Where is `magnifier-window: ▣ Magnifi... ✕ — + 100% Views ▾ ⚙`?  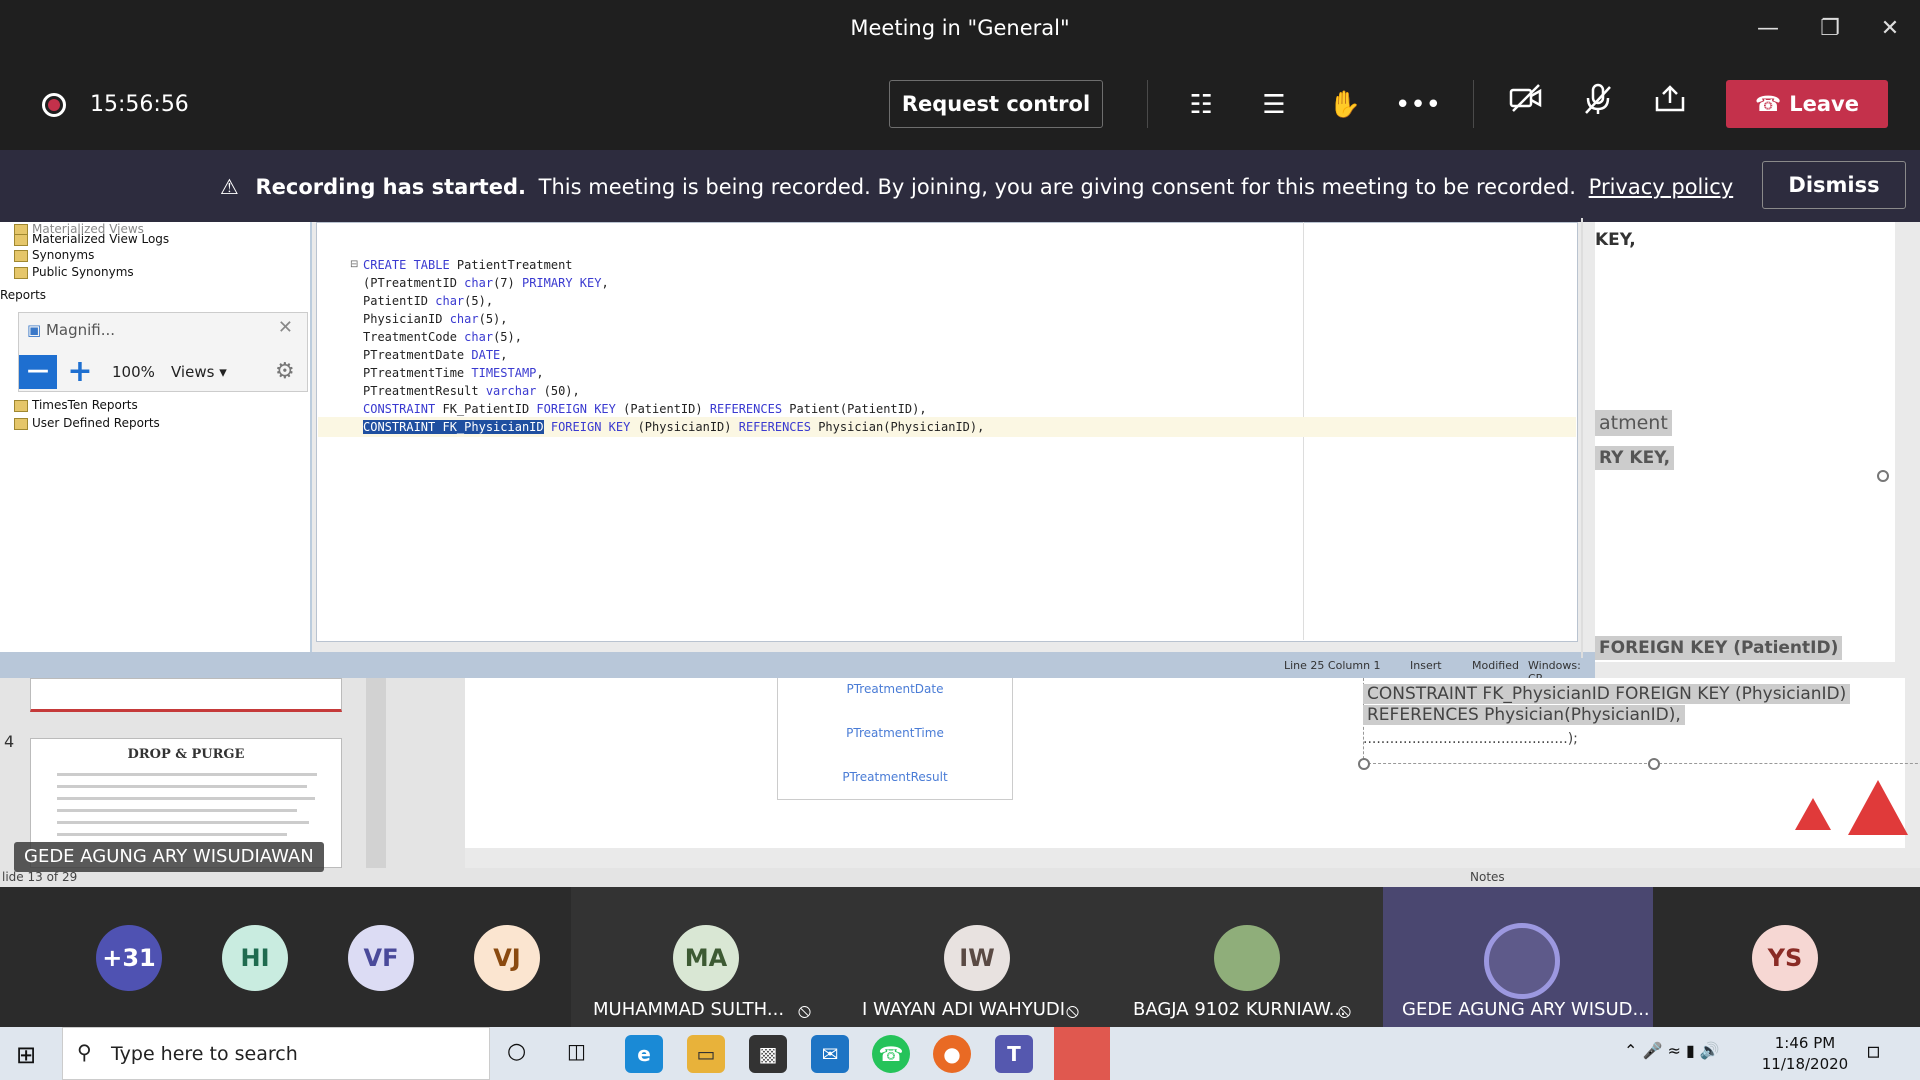 magnifier-window: ▣ Magnifi... ✕ — + 100% Views ▾ ⚙ is located at coordinates (163, 352).